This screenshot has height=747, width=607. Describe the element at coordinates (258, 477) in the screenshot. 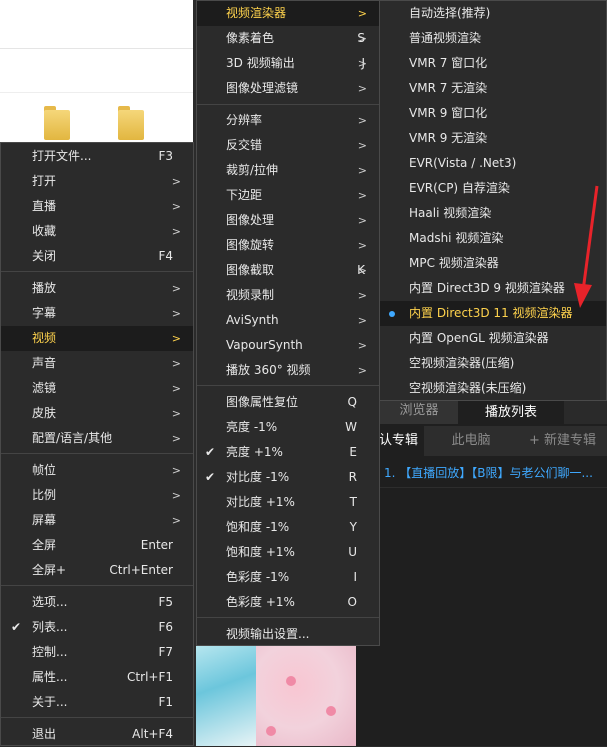

I see `menu-item-label: 对比度 -1%` at that location.